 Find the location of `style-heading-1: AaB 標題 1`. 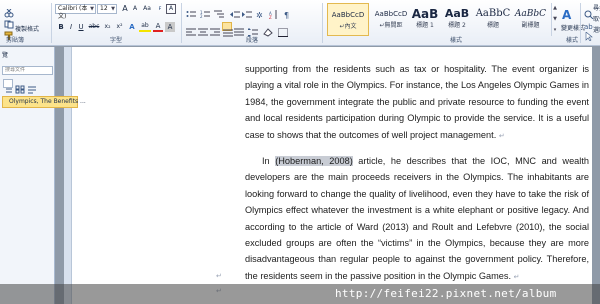

style-heading-1: AaB 標題 1 is located at coordinates (425, 19).